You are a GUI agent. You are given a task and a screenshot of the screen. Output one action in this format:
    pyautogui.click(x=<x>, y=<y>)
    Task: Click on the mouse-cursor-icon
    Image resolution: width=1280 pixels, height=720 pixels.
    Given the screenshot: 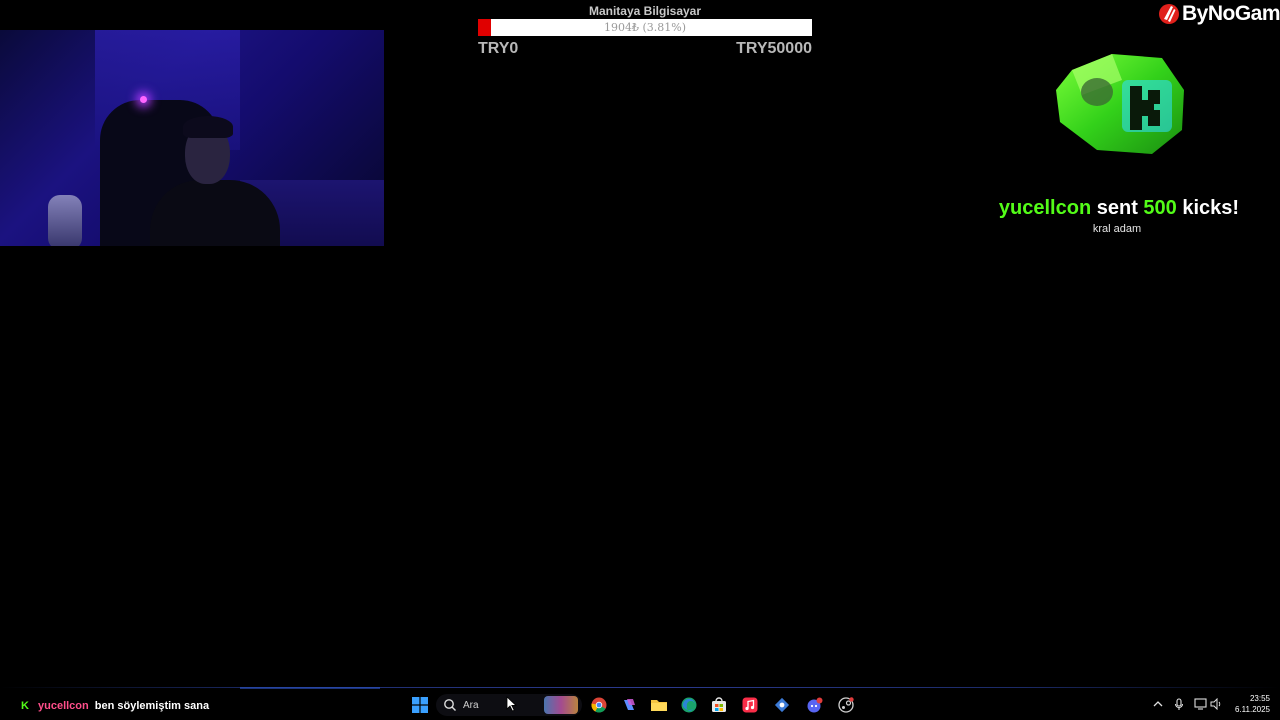 What is the action you would take?
    pyautogui.click(x=512, y=704)
    